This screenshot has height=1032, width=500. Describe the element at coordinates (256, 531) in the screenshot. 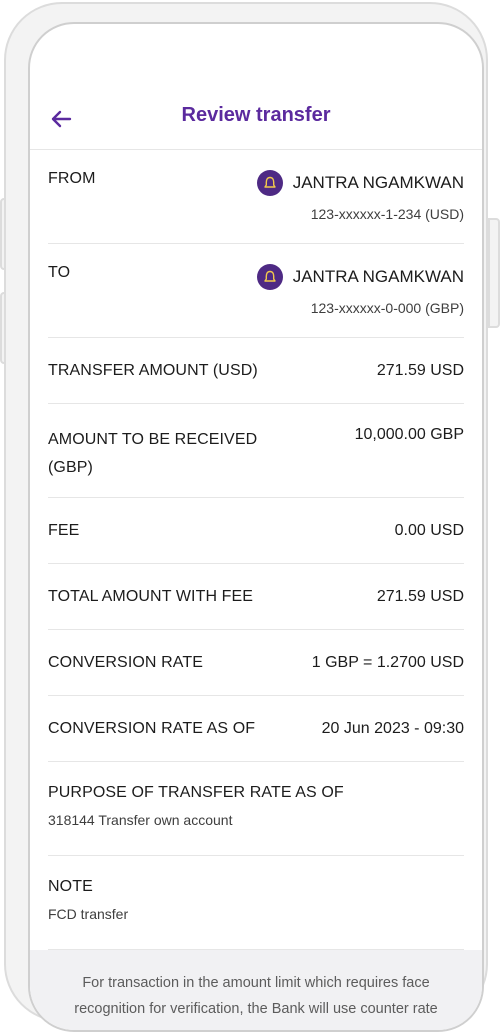

I see `fee-row: FEE 0.00 USD` at that location.